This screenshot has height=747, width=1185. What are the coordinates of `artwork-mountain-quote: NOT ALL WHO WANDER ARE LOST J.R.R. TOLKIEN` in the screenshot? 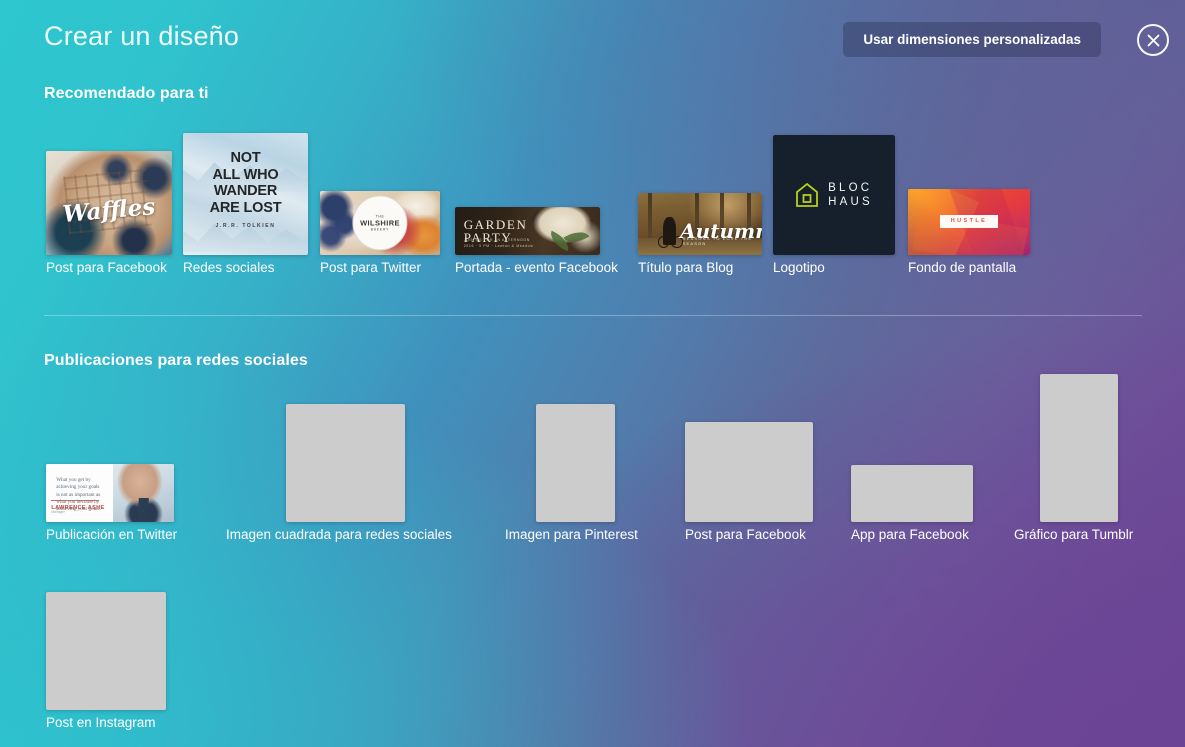 It's located at (245, 194).